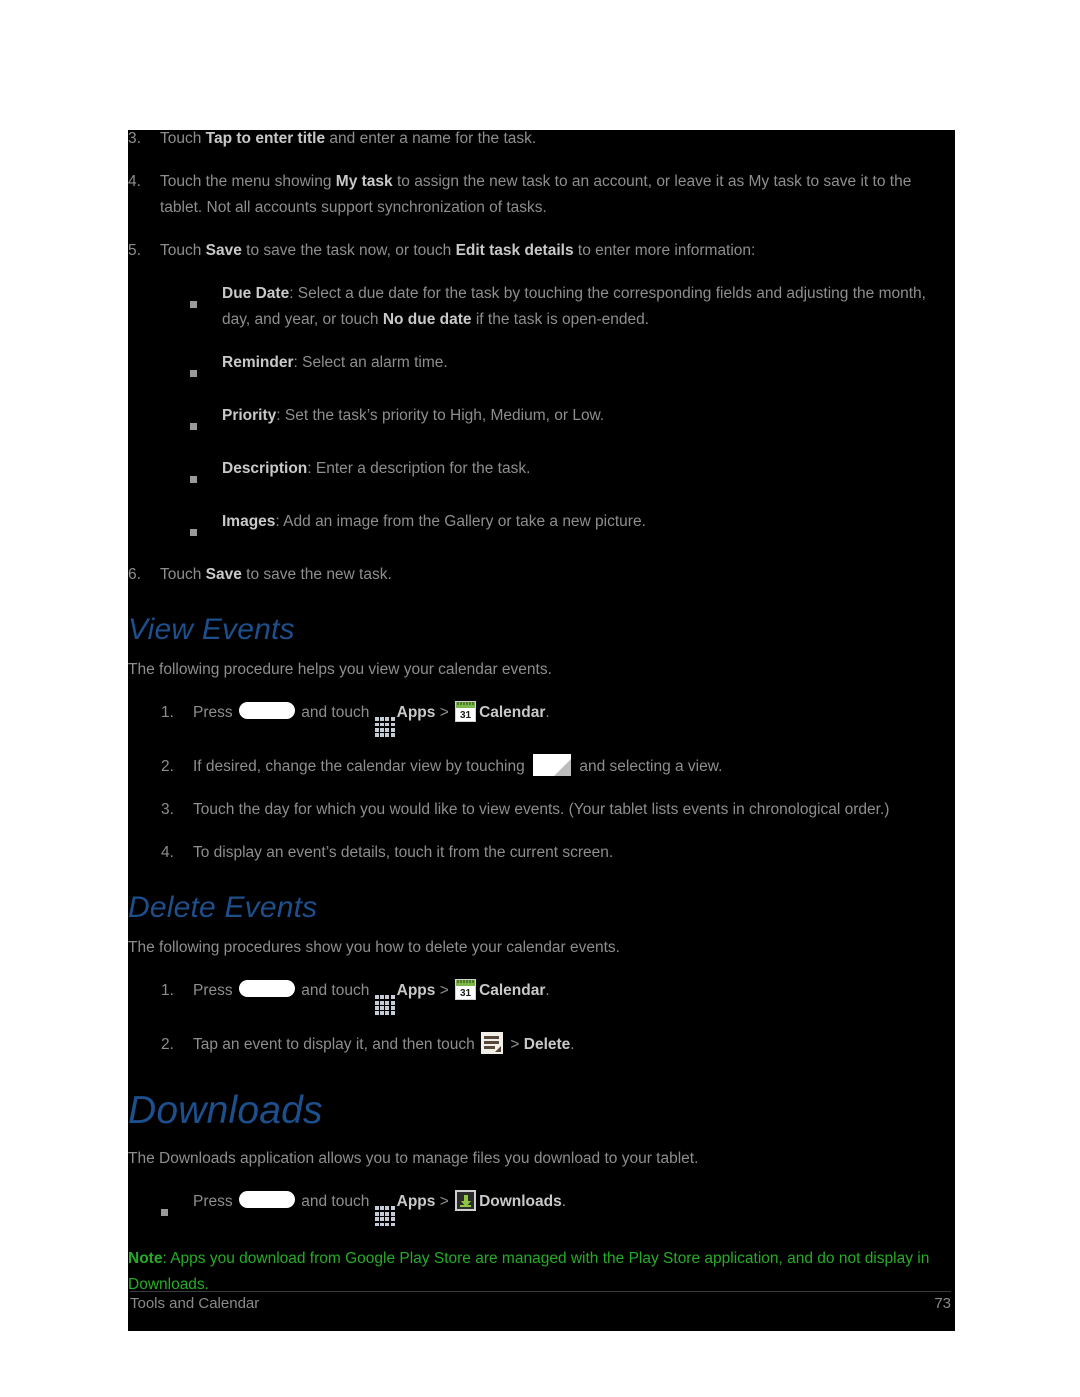 This screenshot has height=1397, width=1080. I want to click on bold-term: My task, so click(364, 181).